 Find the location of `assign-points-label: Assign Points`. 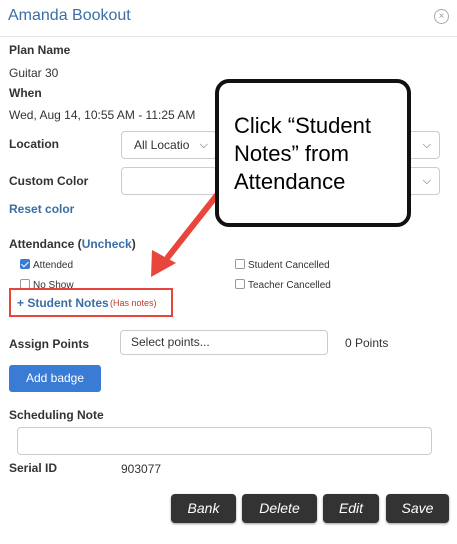

assign-points-label: Assign Points is located at coordinates (49, 344).